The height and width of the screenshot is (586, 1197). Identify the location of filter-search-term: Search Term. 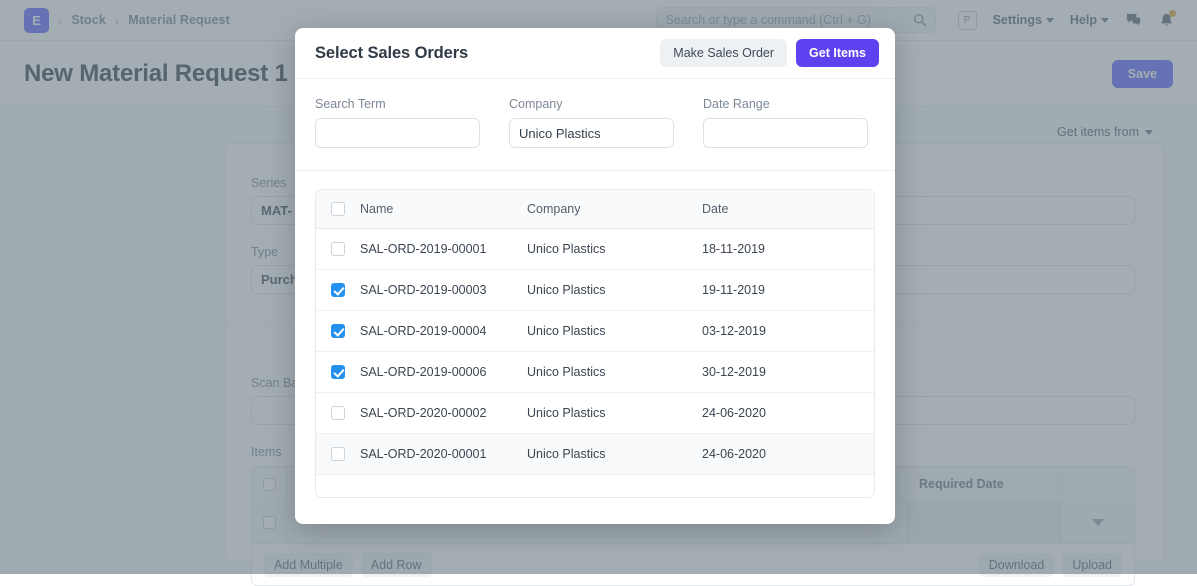
(397, 122).